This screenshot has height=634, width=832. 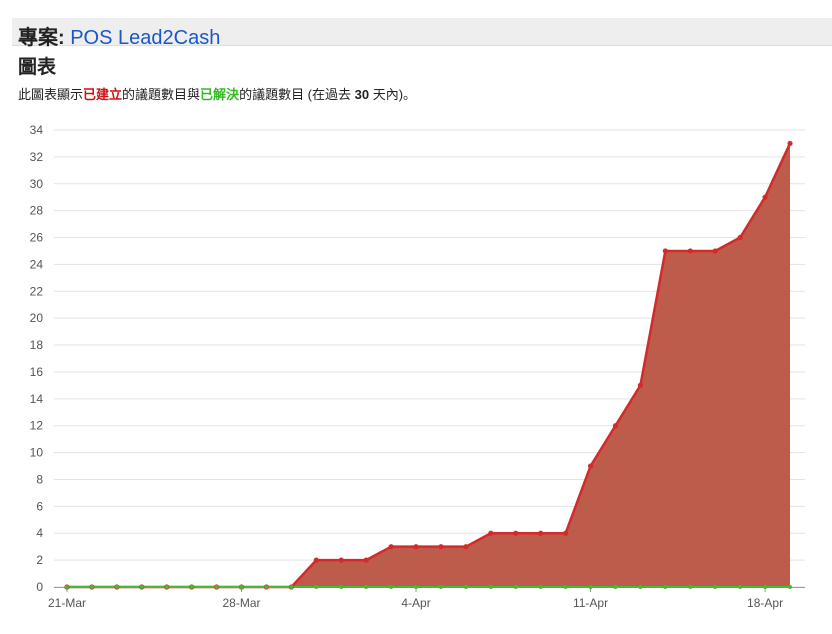 What do you see at coordinates (393, 94) in the screenshot?
I see `description-text-4: 天內)。` at bounding box center [393, 94].